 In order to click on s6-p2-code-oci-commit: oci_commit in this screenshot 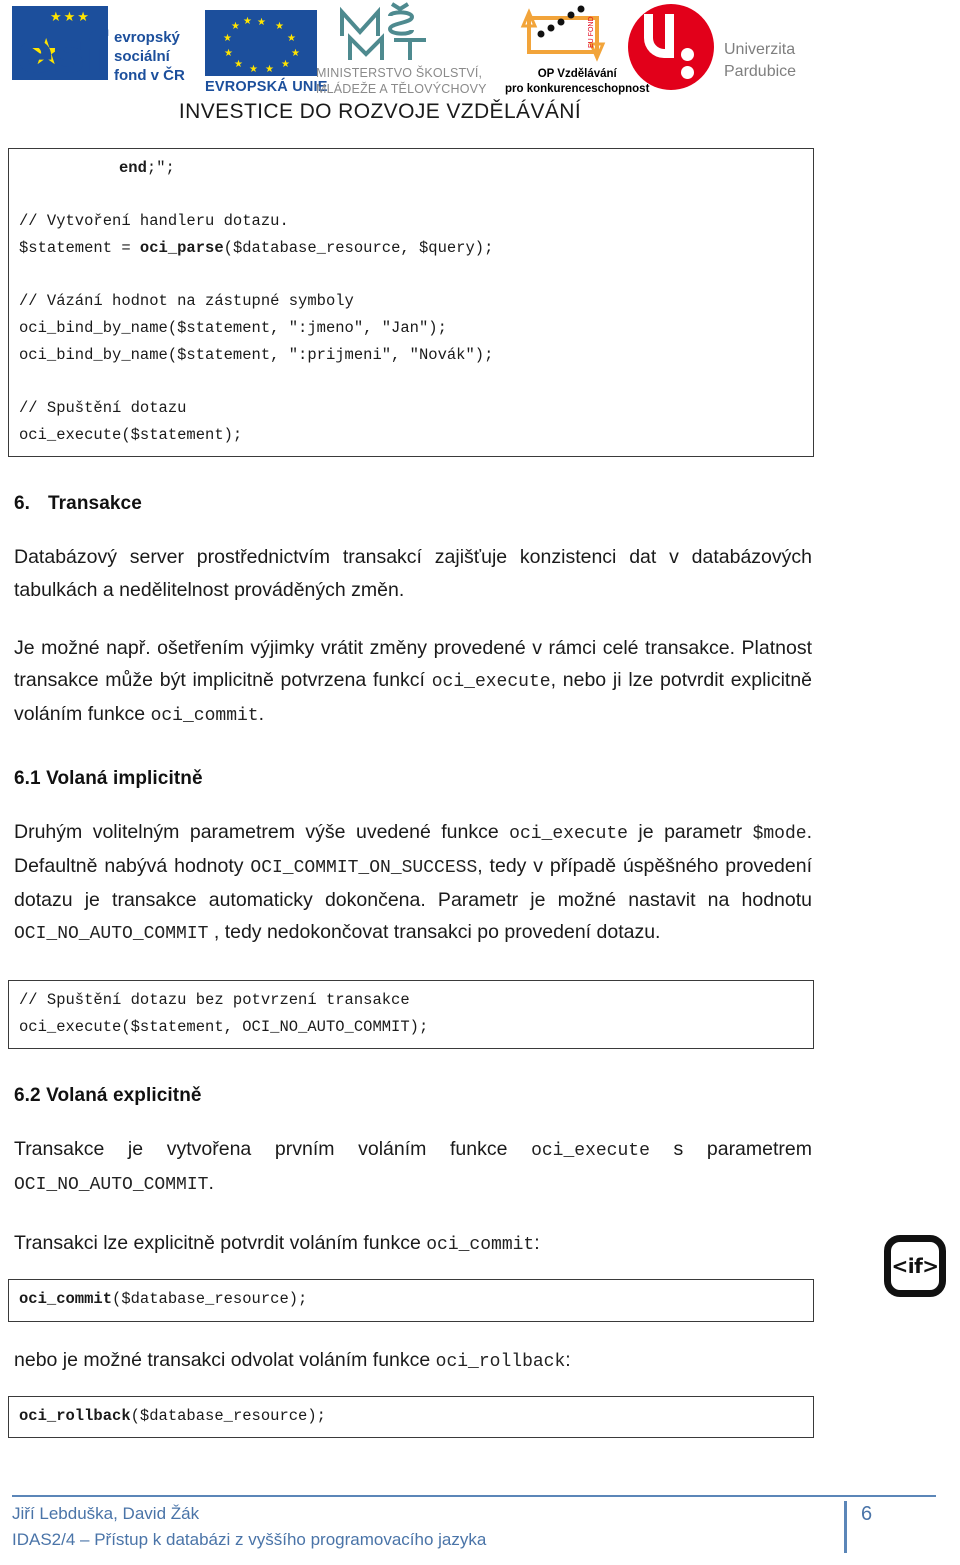, I will do `click(204, 716)`.